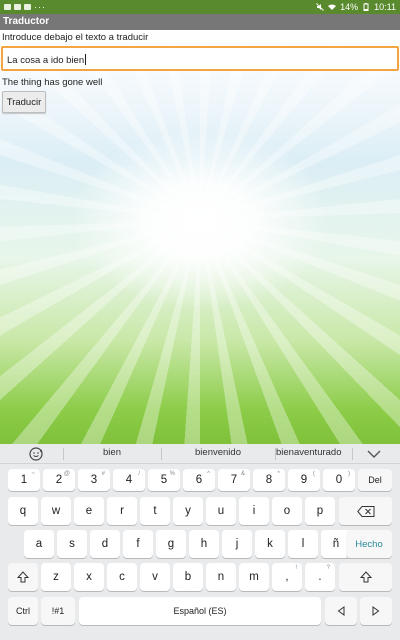 This screenshot has height=640, width=400. What do you see at coordinates (171, 544) in the screenshot?
I see `key-g: g` at bounding box center [171, 544].